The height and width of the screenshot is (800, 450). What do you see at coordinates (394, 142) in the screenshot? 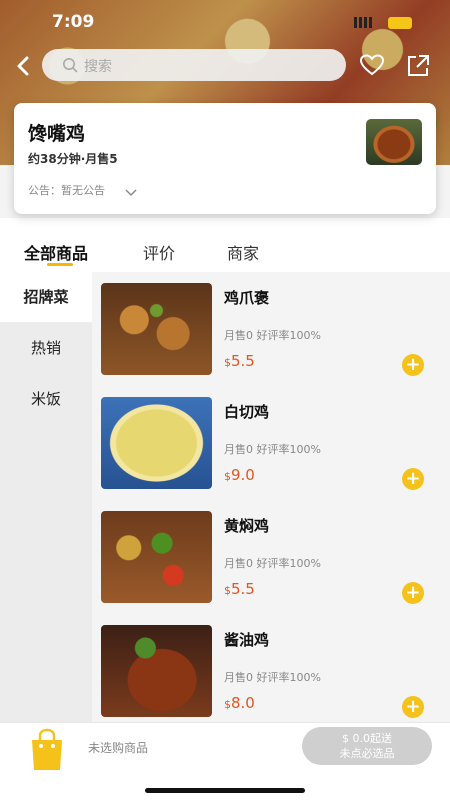
I see `store-logo` at bounding box center [394, 142].